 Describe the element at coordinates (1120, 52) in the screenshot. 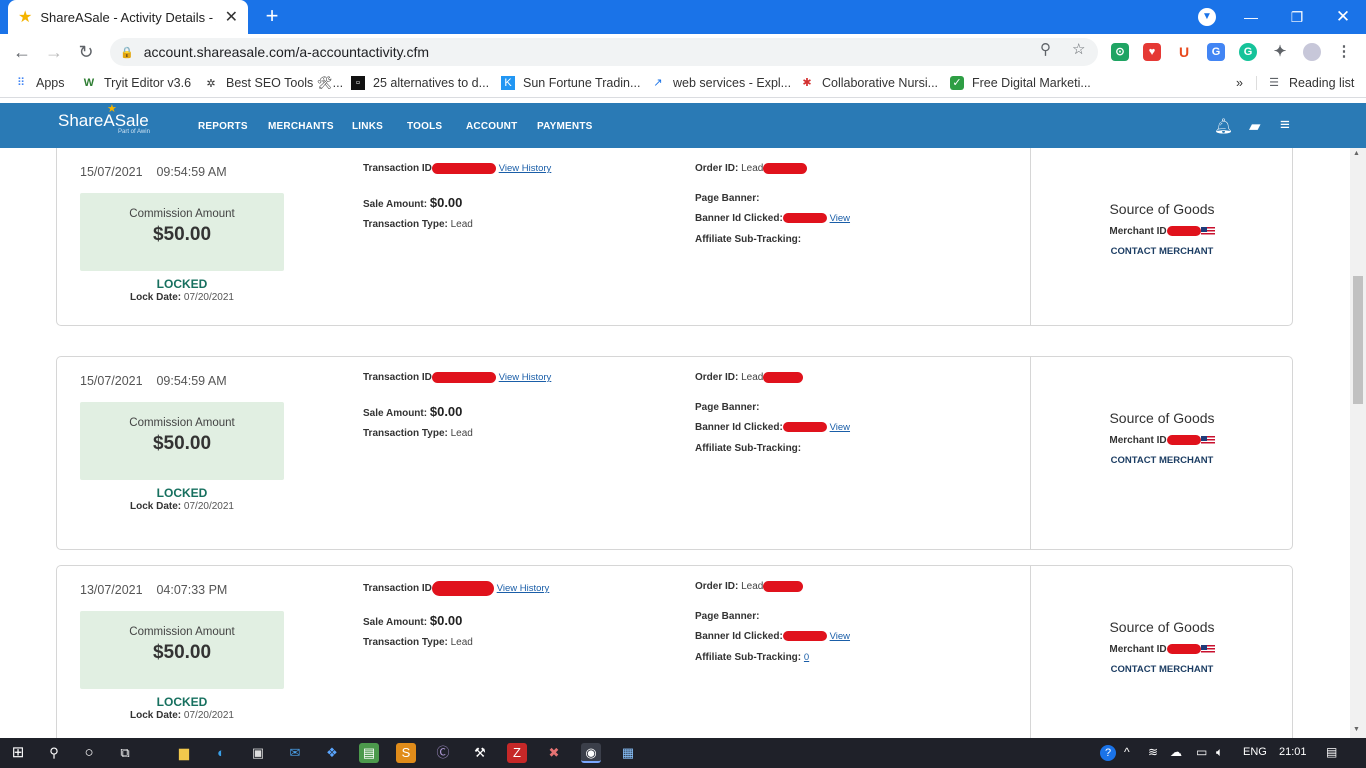

I see `extension-icon: ⊙` at that location.